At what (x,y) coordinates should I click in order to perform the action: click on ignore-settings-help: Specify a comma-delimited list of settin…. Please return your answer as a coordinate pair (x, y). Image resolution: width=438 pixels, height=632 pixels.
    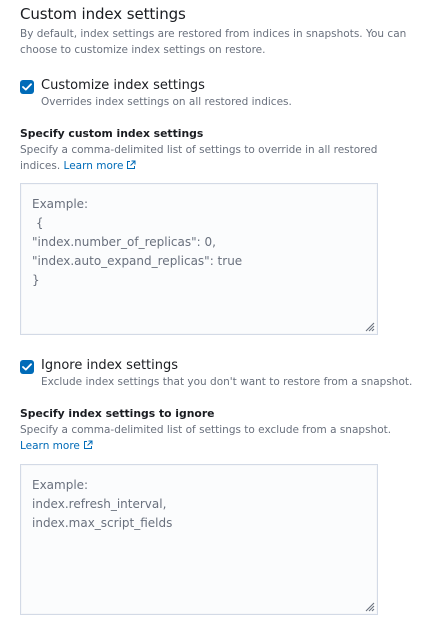
    Looking at the image, I should click on (206, 438).